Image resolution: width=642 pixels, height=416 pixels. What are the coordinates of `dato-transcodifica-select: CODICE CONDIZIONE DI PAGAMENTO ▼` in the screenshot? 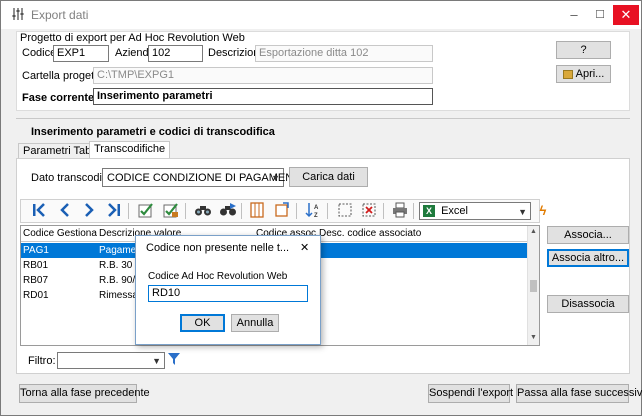 It's located at (205, 177).